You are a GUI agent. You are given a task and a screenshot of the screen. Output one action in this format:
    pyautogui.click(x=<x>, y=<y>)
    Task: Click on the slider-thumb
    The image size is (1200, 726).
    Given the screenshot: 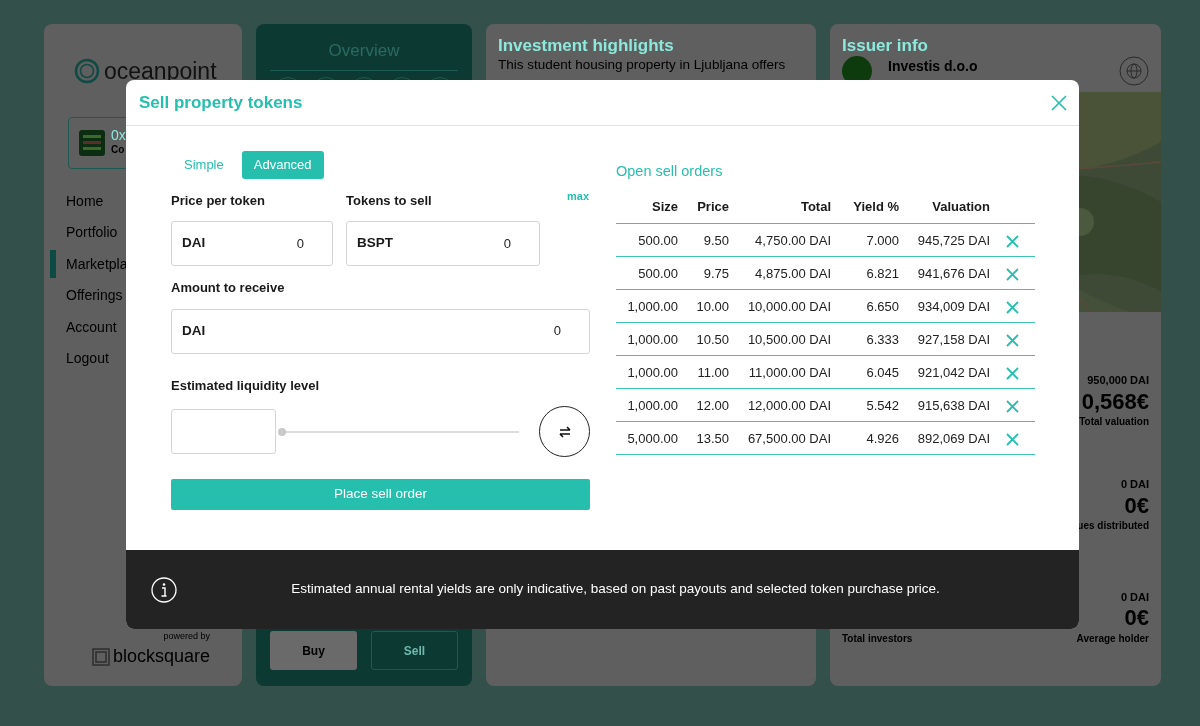 What is the action you would take?
    pyautogui.click(x=282, y=431)
    